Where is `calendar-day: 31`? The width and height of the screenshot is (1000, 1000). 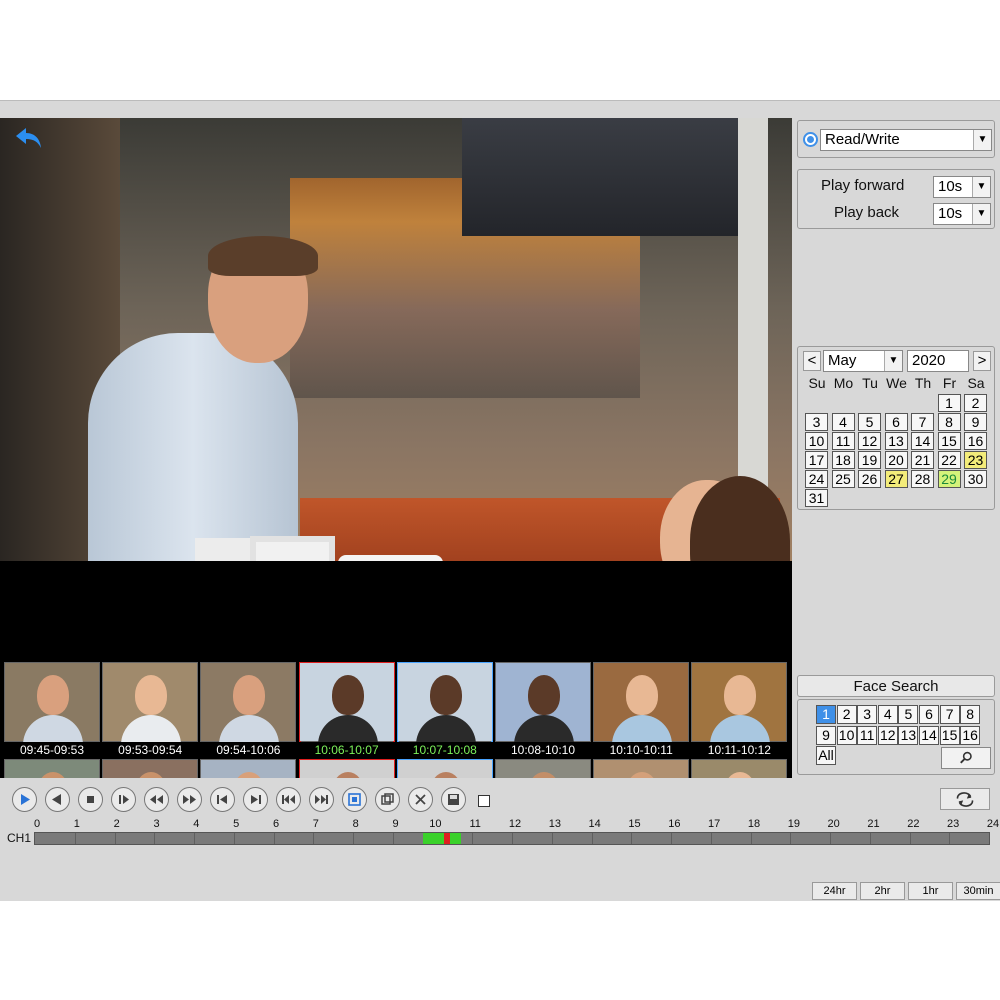 calendar-day: 31 is located at coordinates (816, 498).